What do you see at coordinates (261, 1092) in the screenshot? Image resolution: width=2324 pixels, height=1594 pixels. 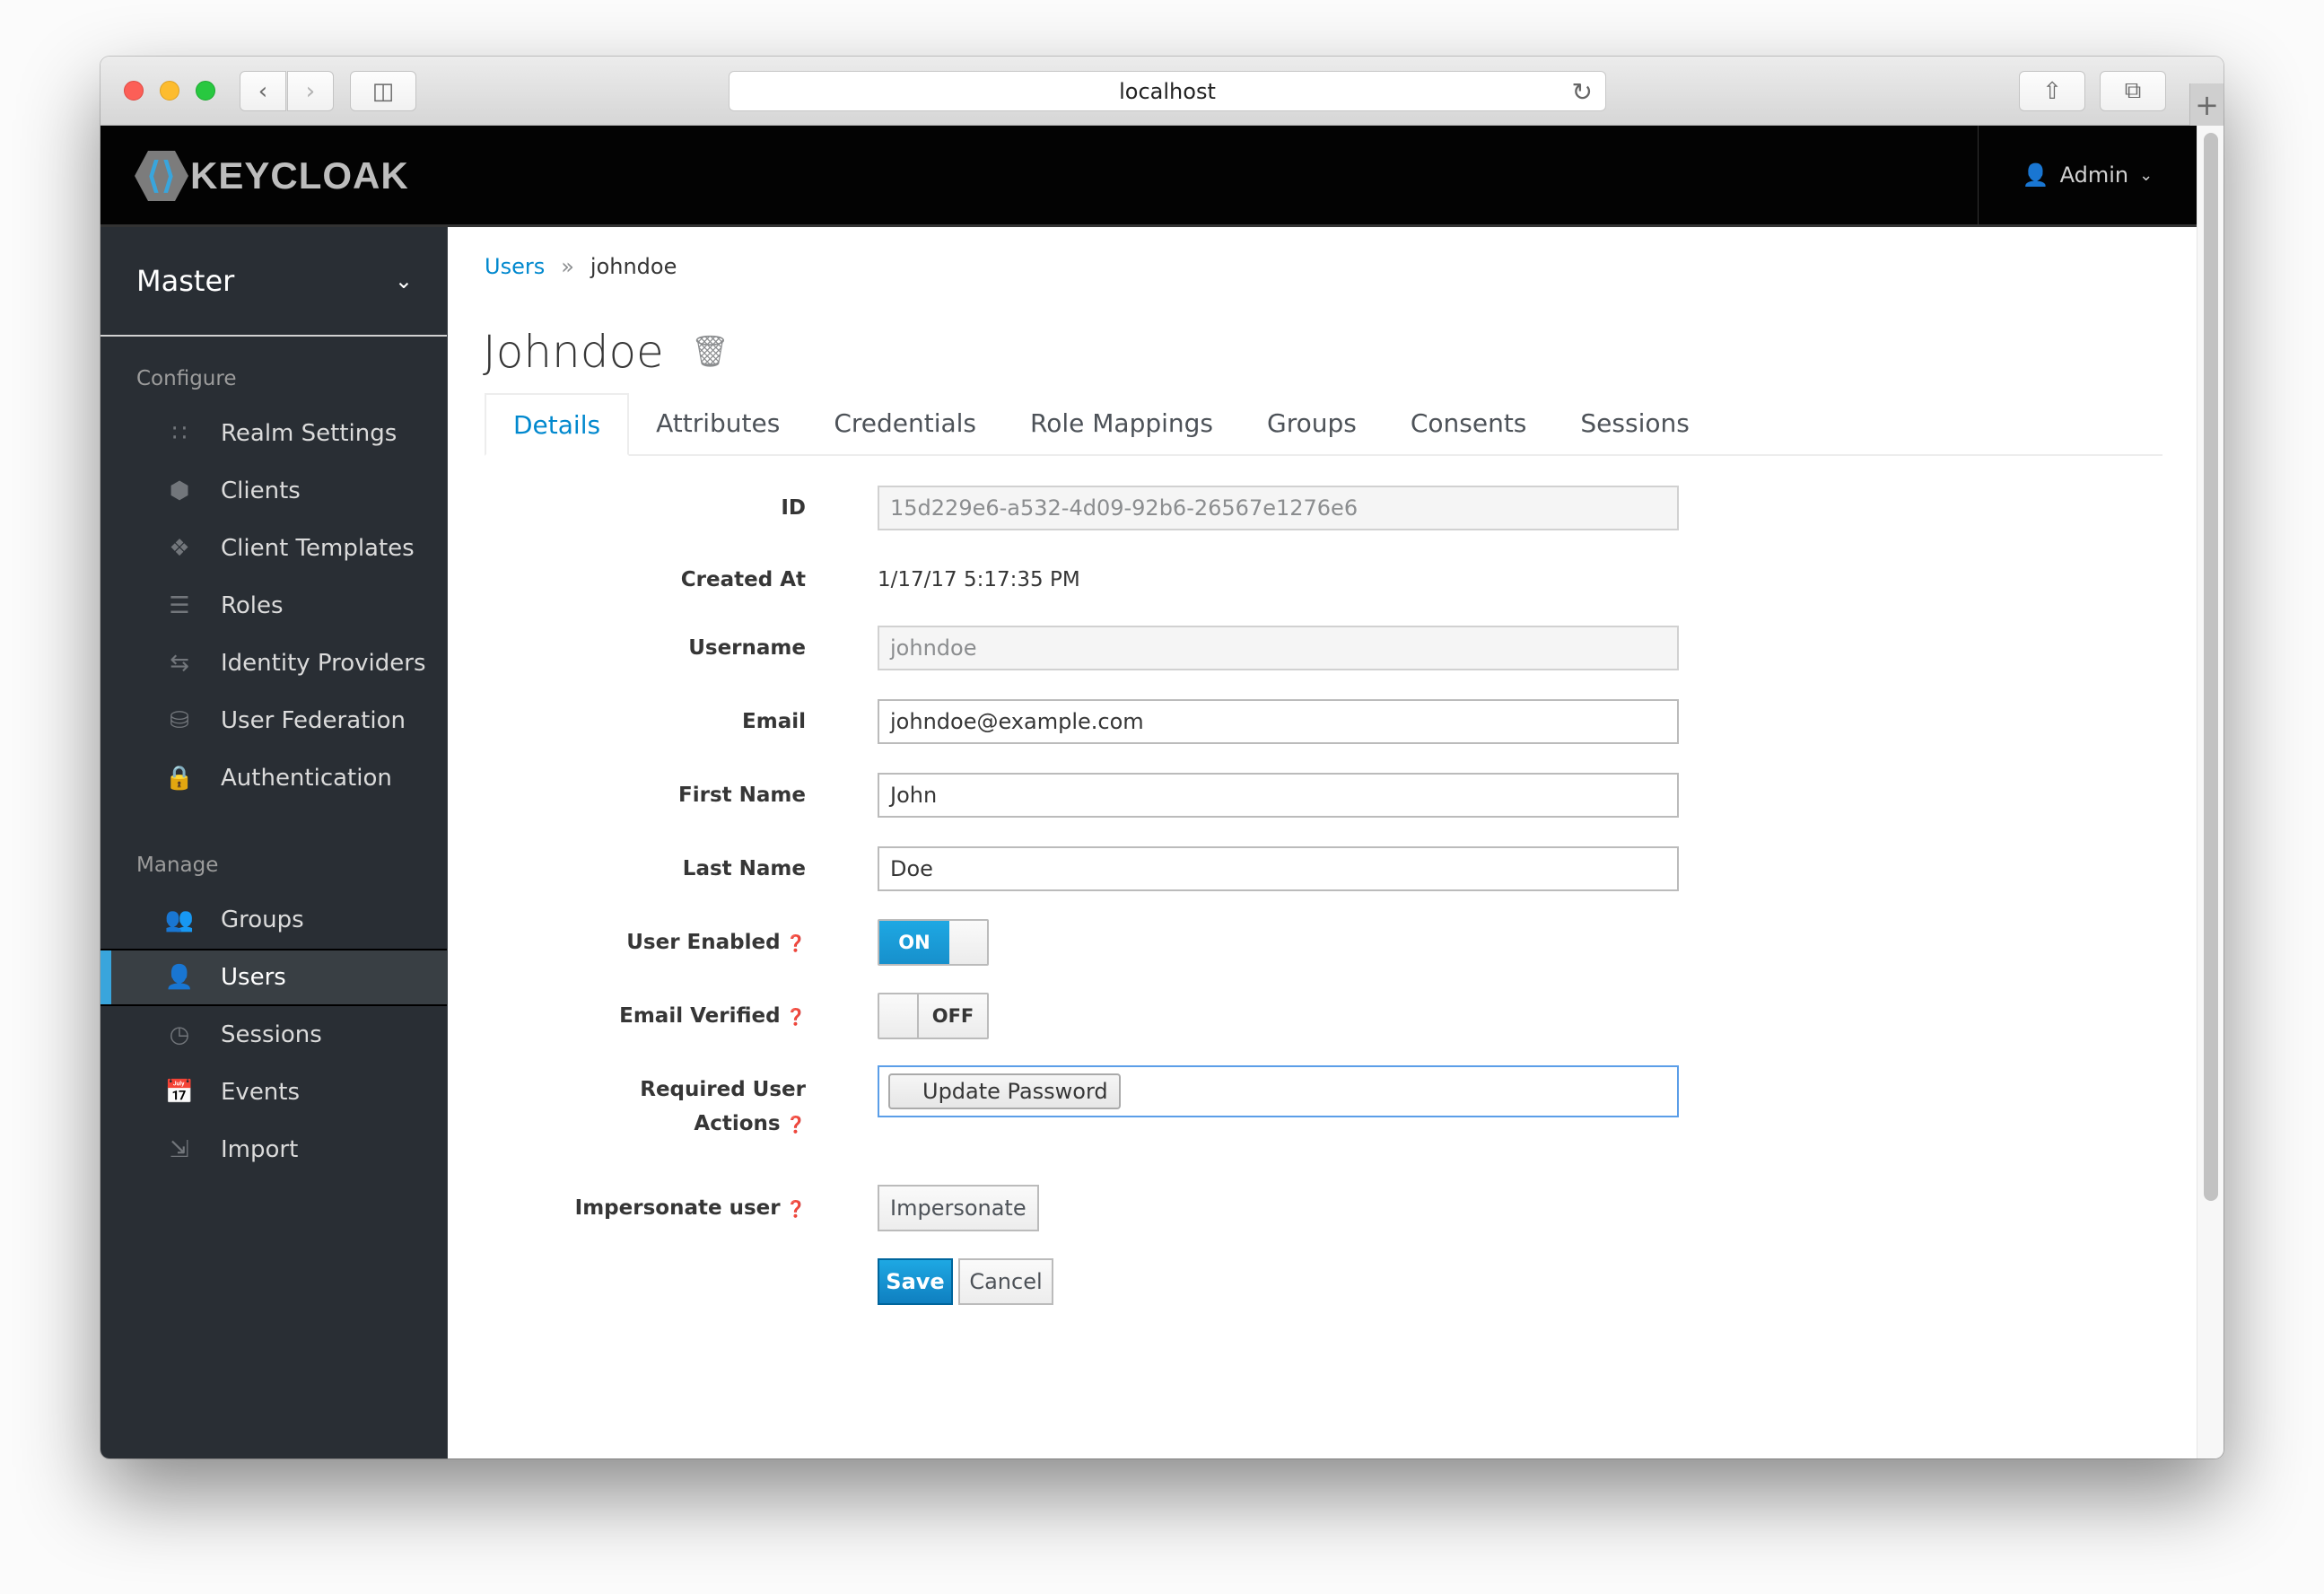 I see `sidebar-item-label: Events` at bounding box center [261, 1092].